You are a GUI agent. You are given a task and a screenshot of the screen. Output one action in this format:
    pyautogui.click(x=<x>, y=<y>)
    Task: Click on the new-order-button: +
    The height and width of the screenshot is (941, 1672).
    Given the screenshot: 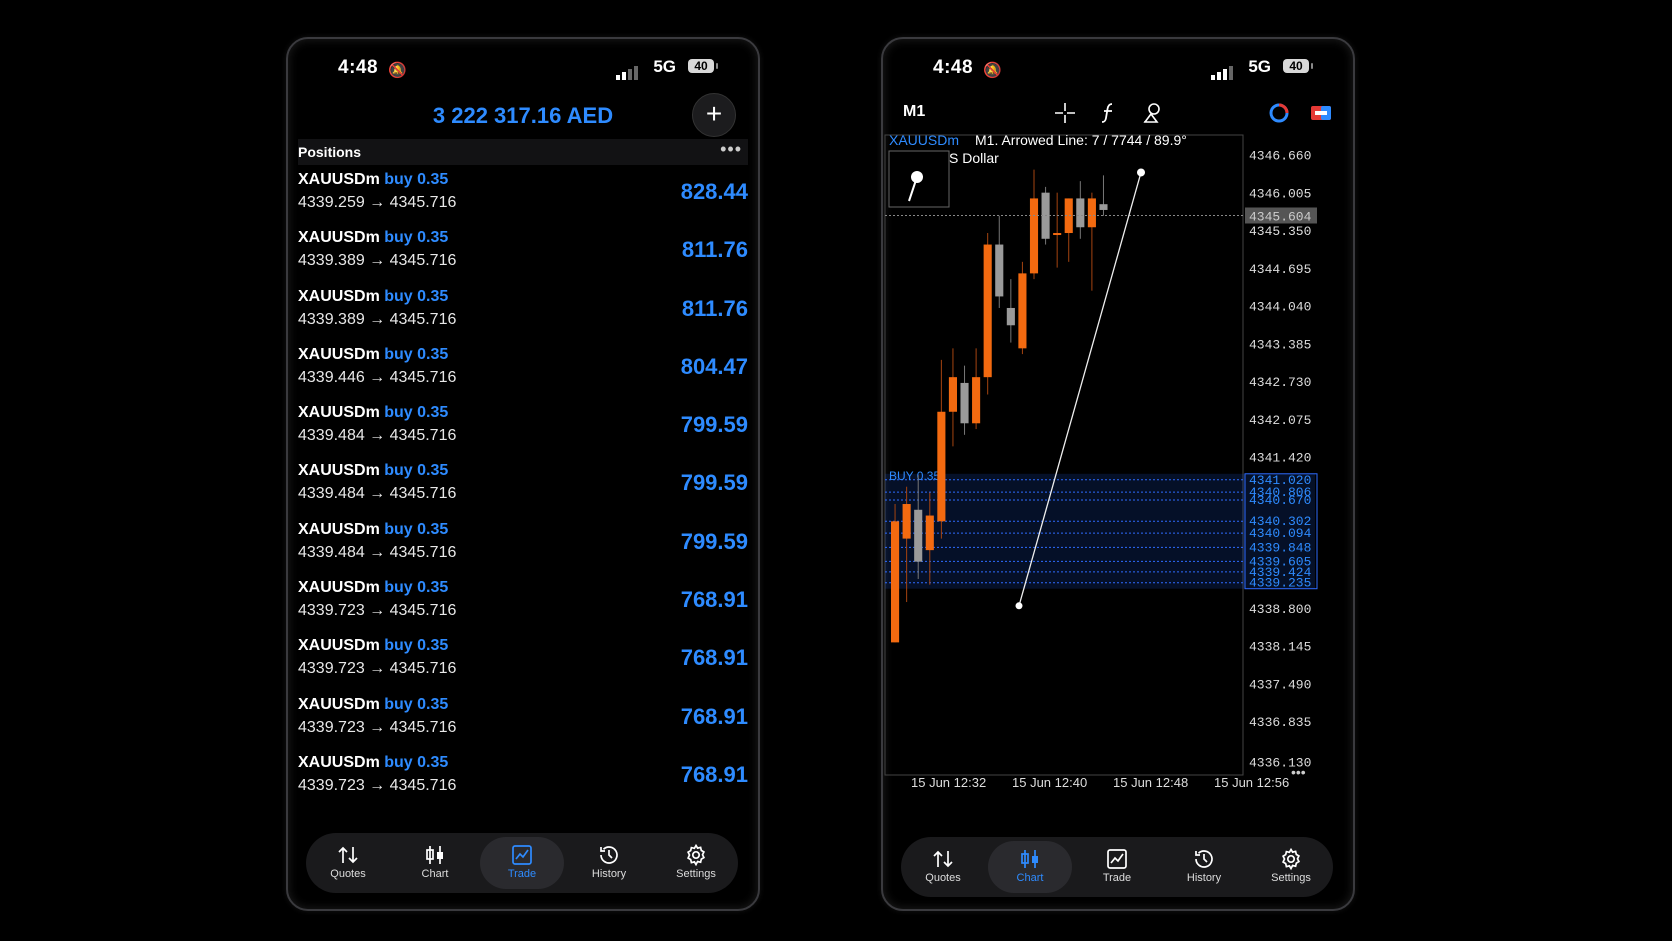 What is the action you would take?
    pyautogui.click(x=714, y=115)
    